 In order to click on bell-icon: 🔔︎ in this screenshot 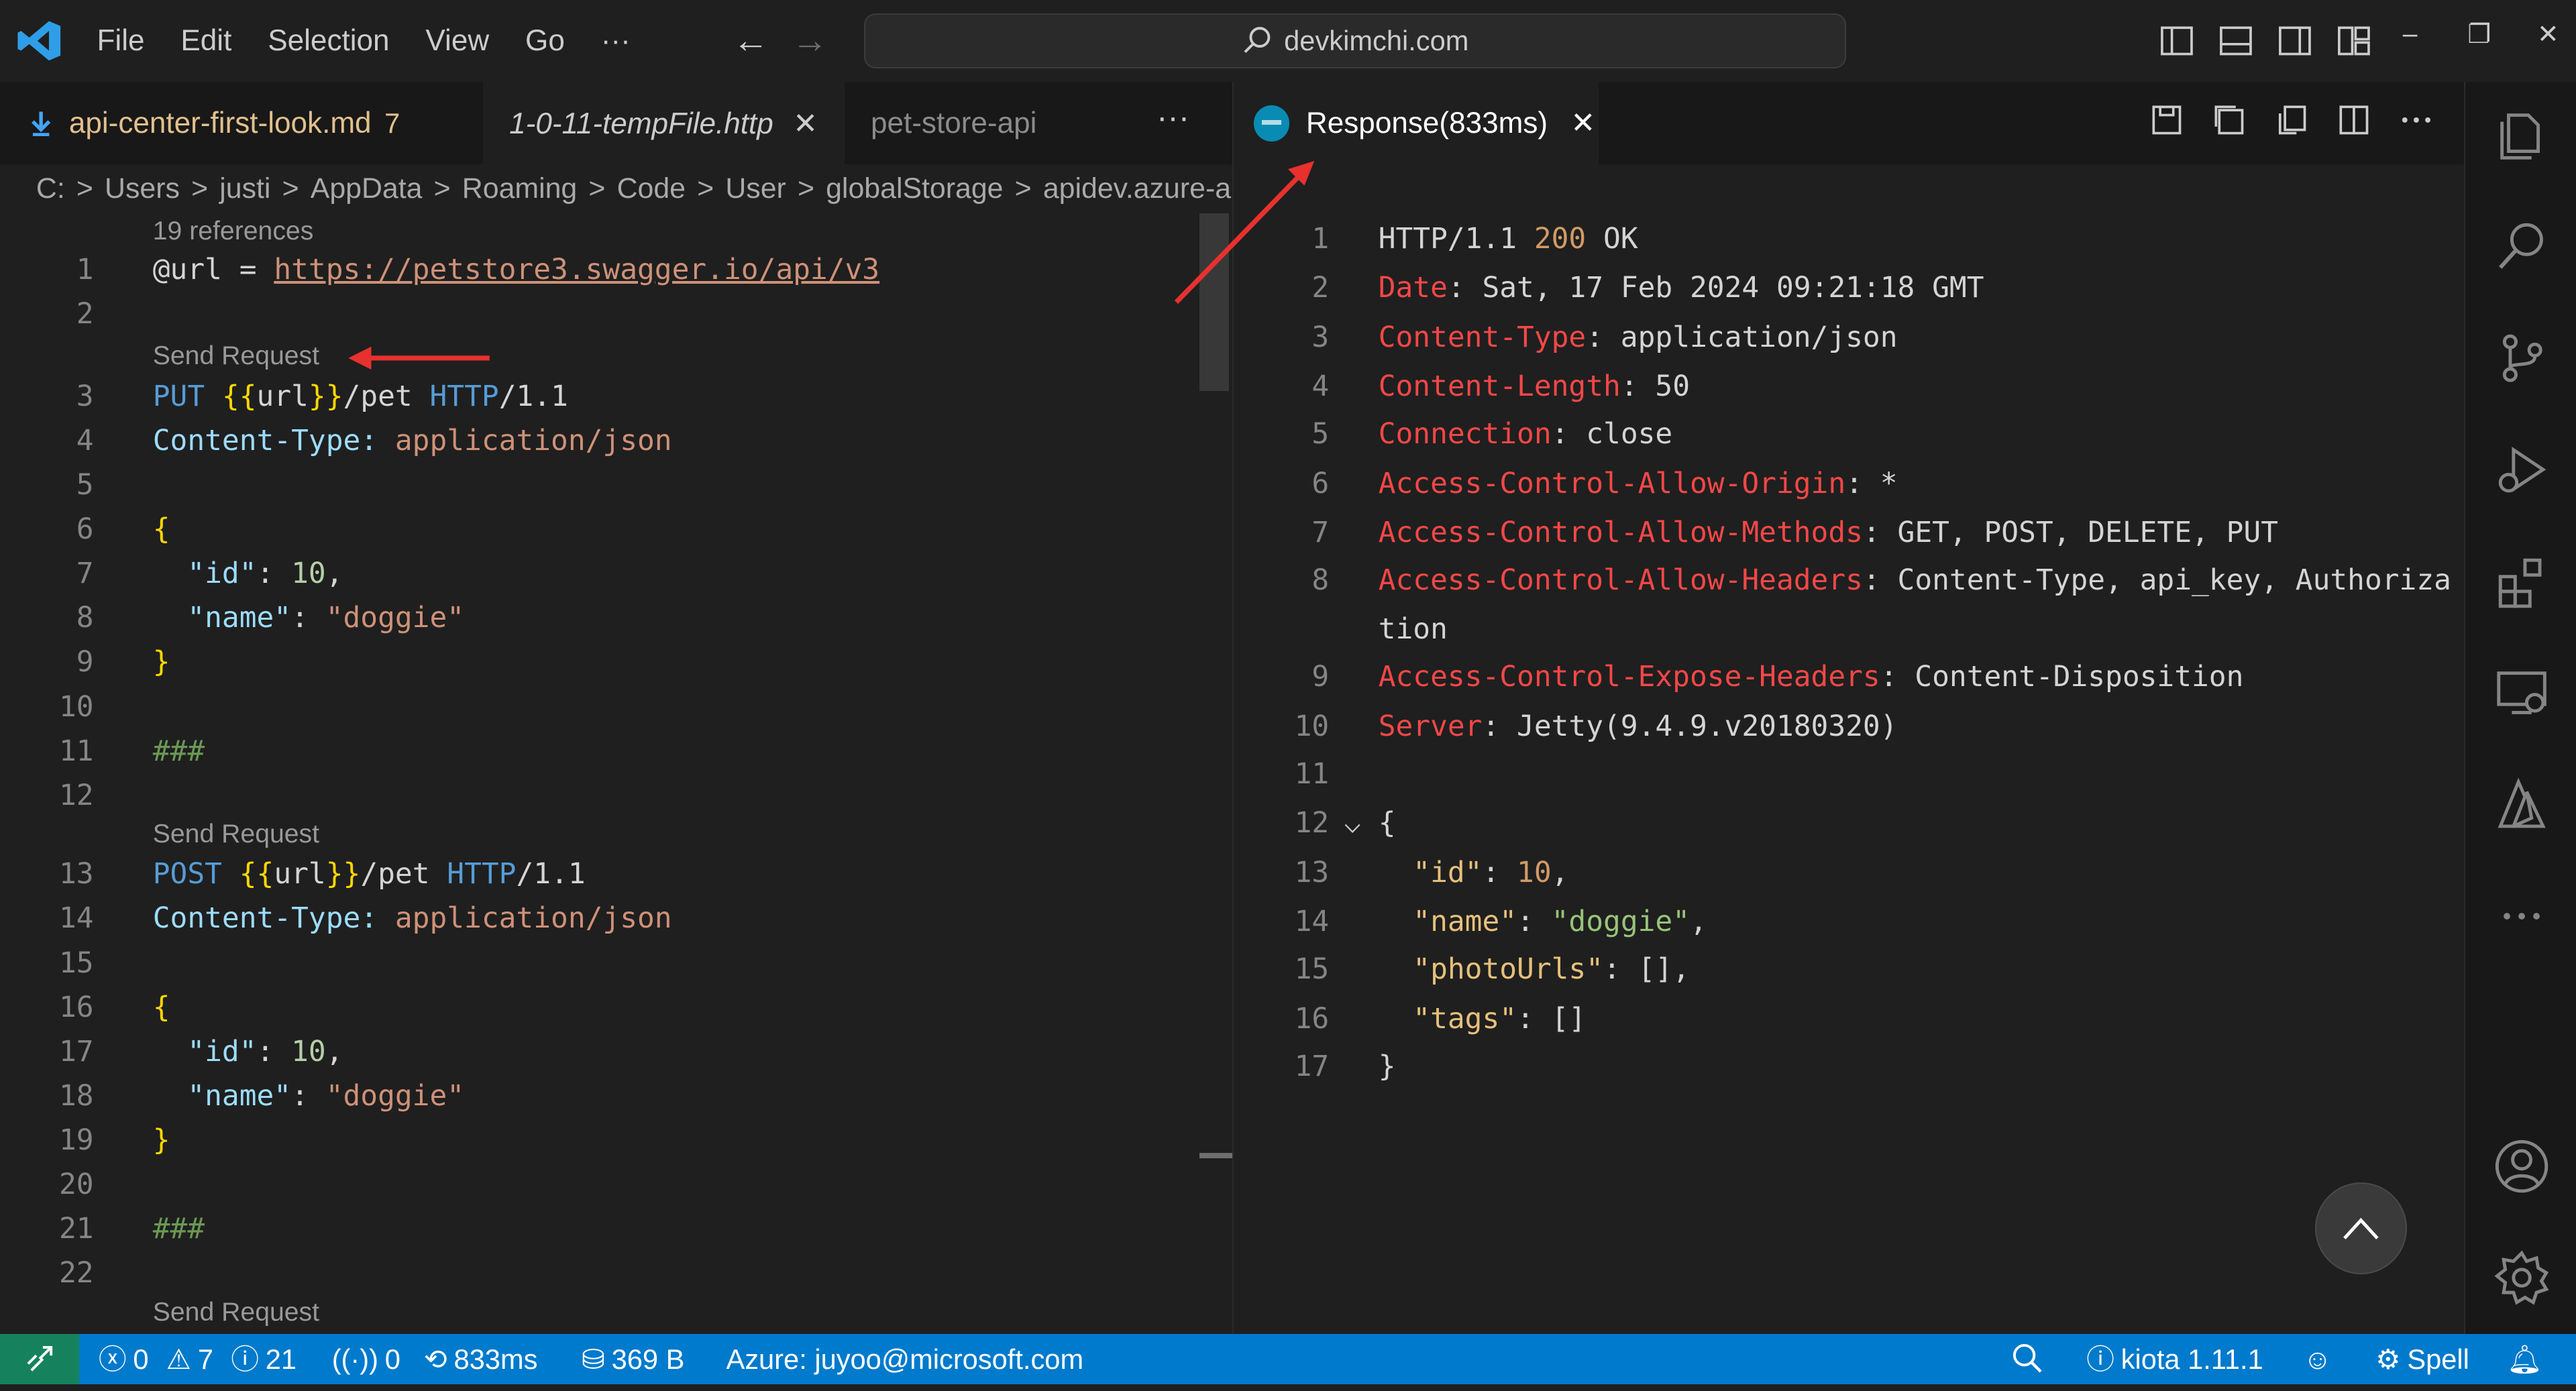, I will do `click(2525, 1359)`.